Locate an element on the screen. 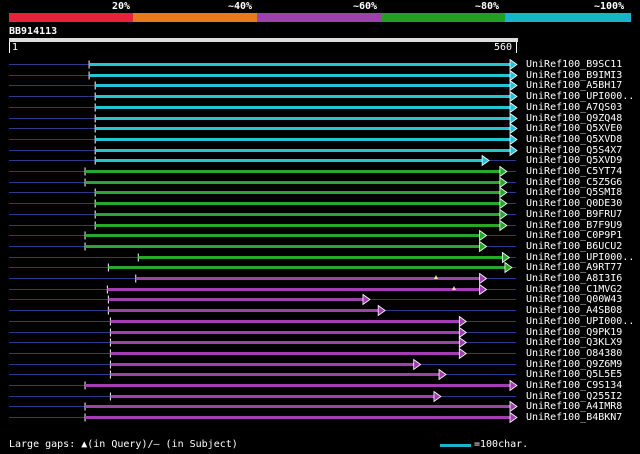 The height and width of the screenshot is (454, 640). hit-link: UniRef100_B6UCU2 is located at coordinates (574, 246).